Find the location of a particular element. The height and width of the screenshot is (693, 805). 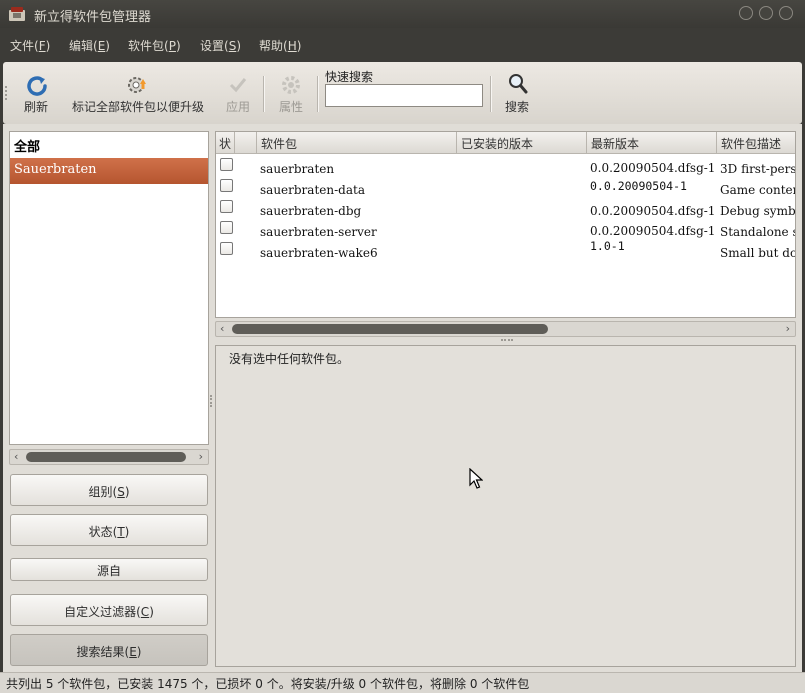

package-description: Standalone se is located at coordinates (757, 232).